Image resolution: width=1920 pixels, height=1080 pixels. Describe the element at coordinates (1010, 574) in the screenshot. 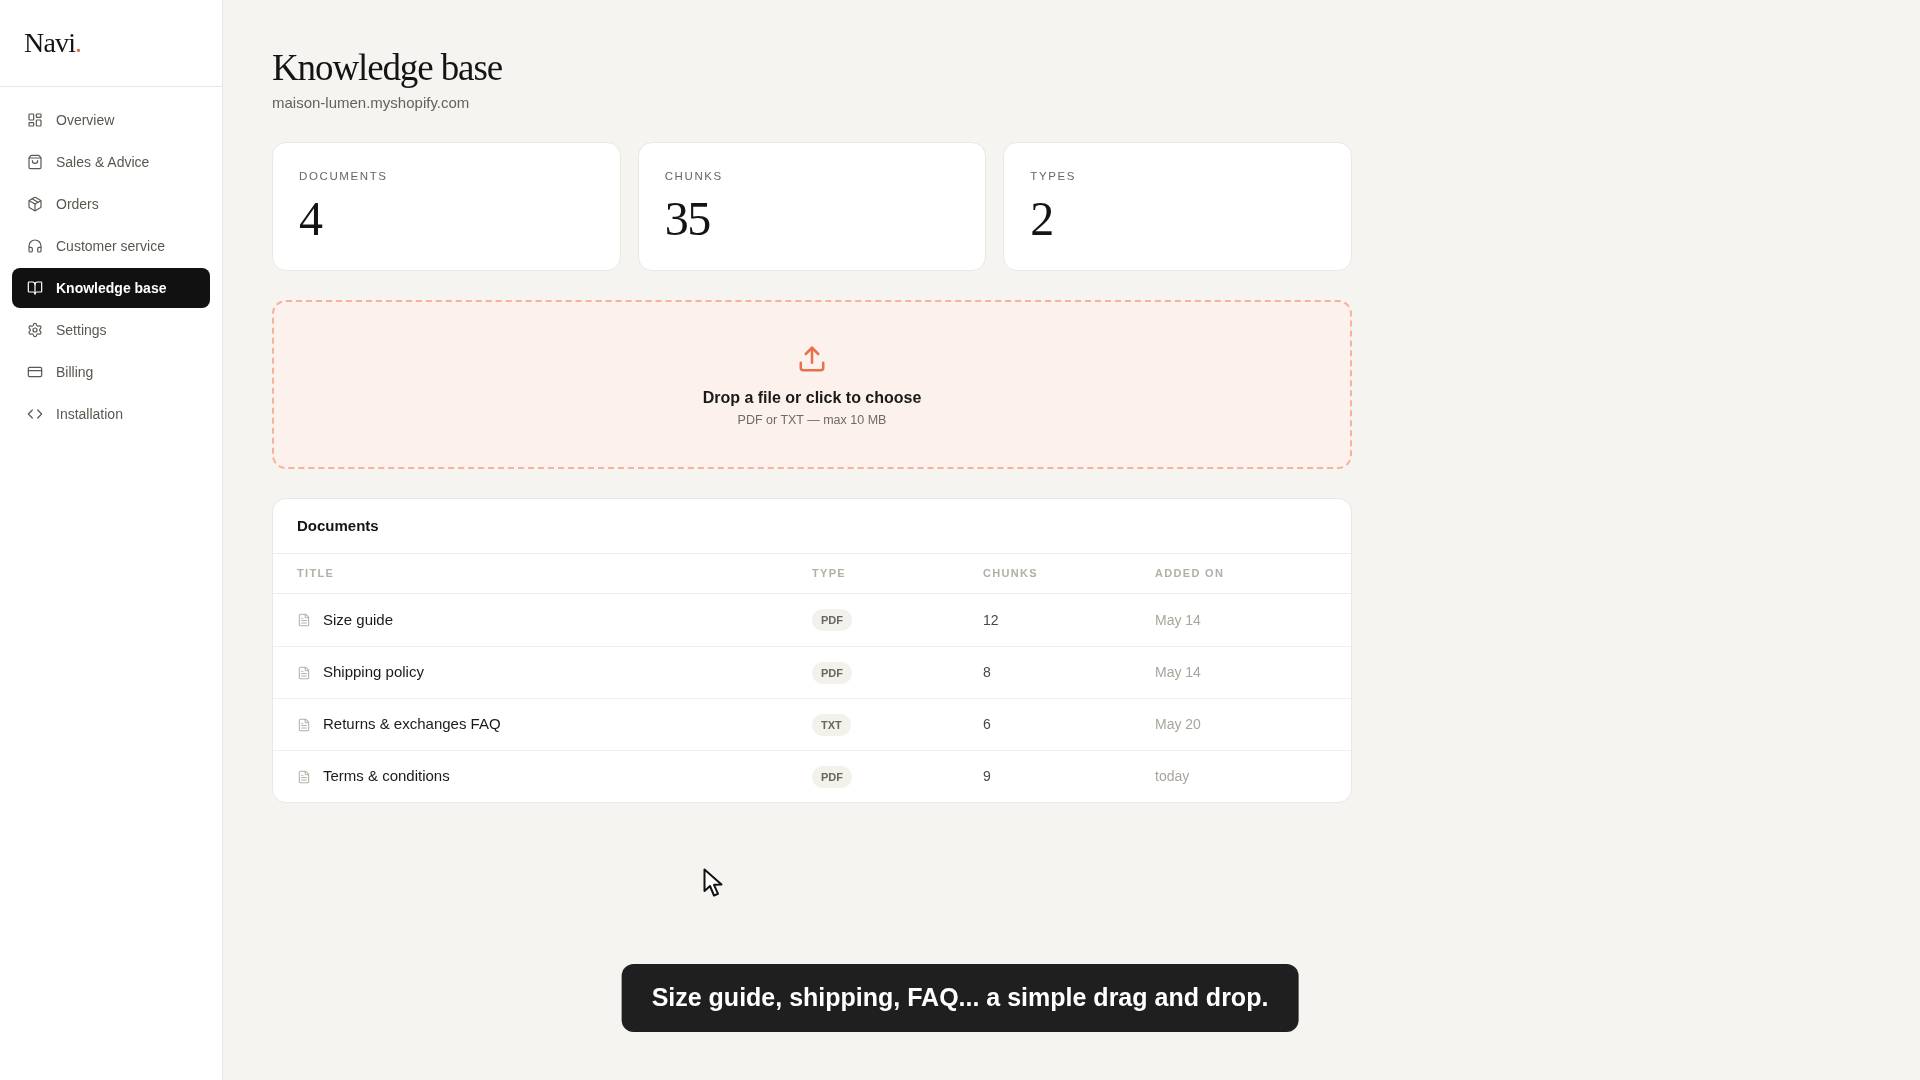

I see `column-header: CHUNKS` at that location.